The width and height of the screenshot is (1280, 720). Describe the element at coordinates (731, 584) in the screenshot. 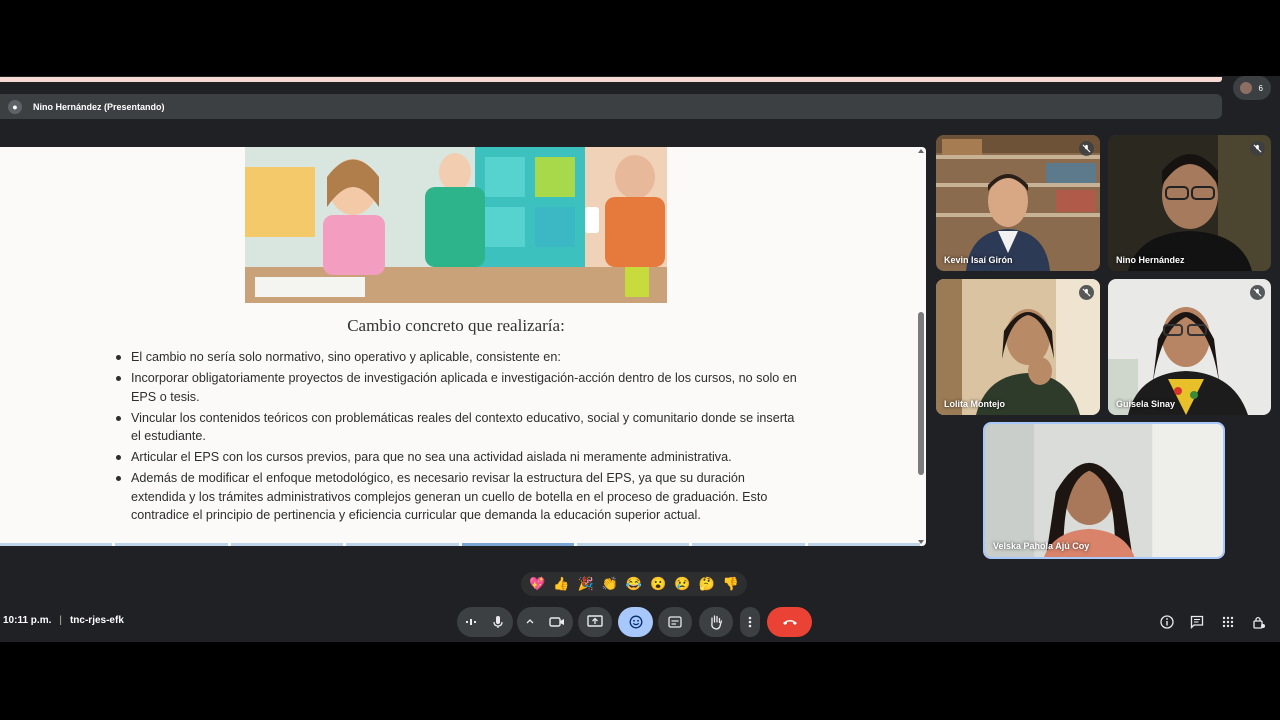

I see `reaction-thumbs-down-icon: 👎` at that location.